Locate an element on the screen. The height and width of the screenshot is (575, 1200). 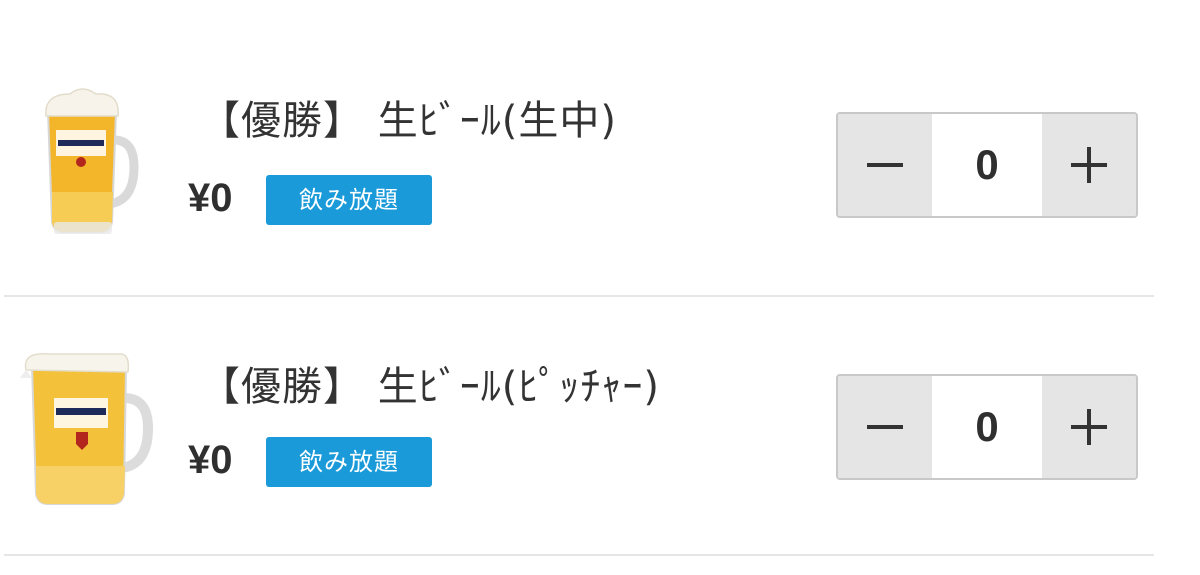
beer-mug-icon is located at coordinates (90, 162).